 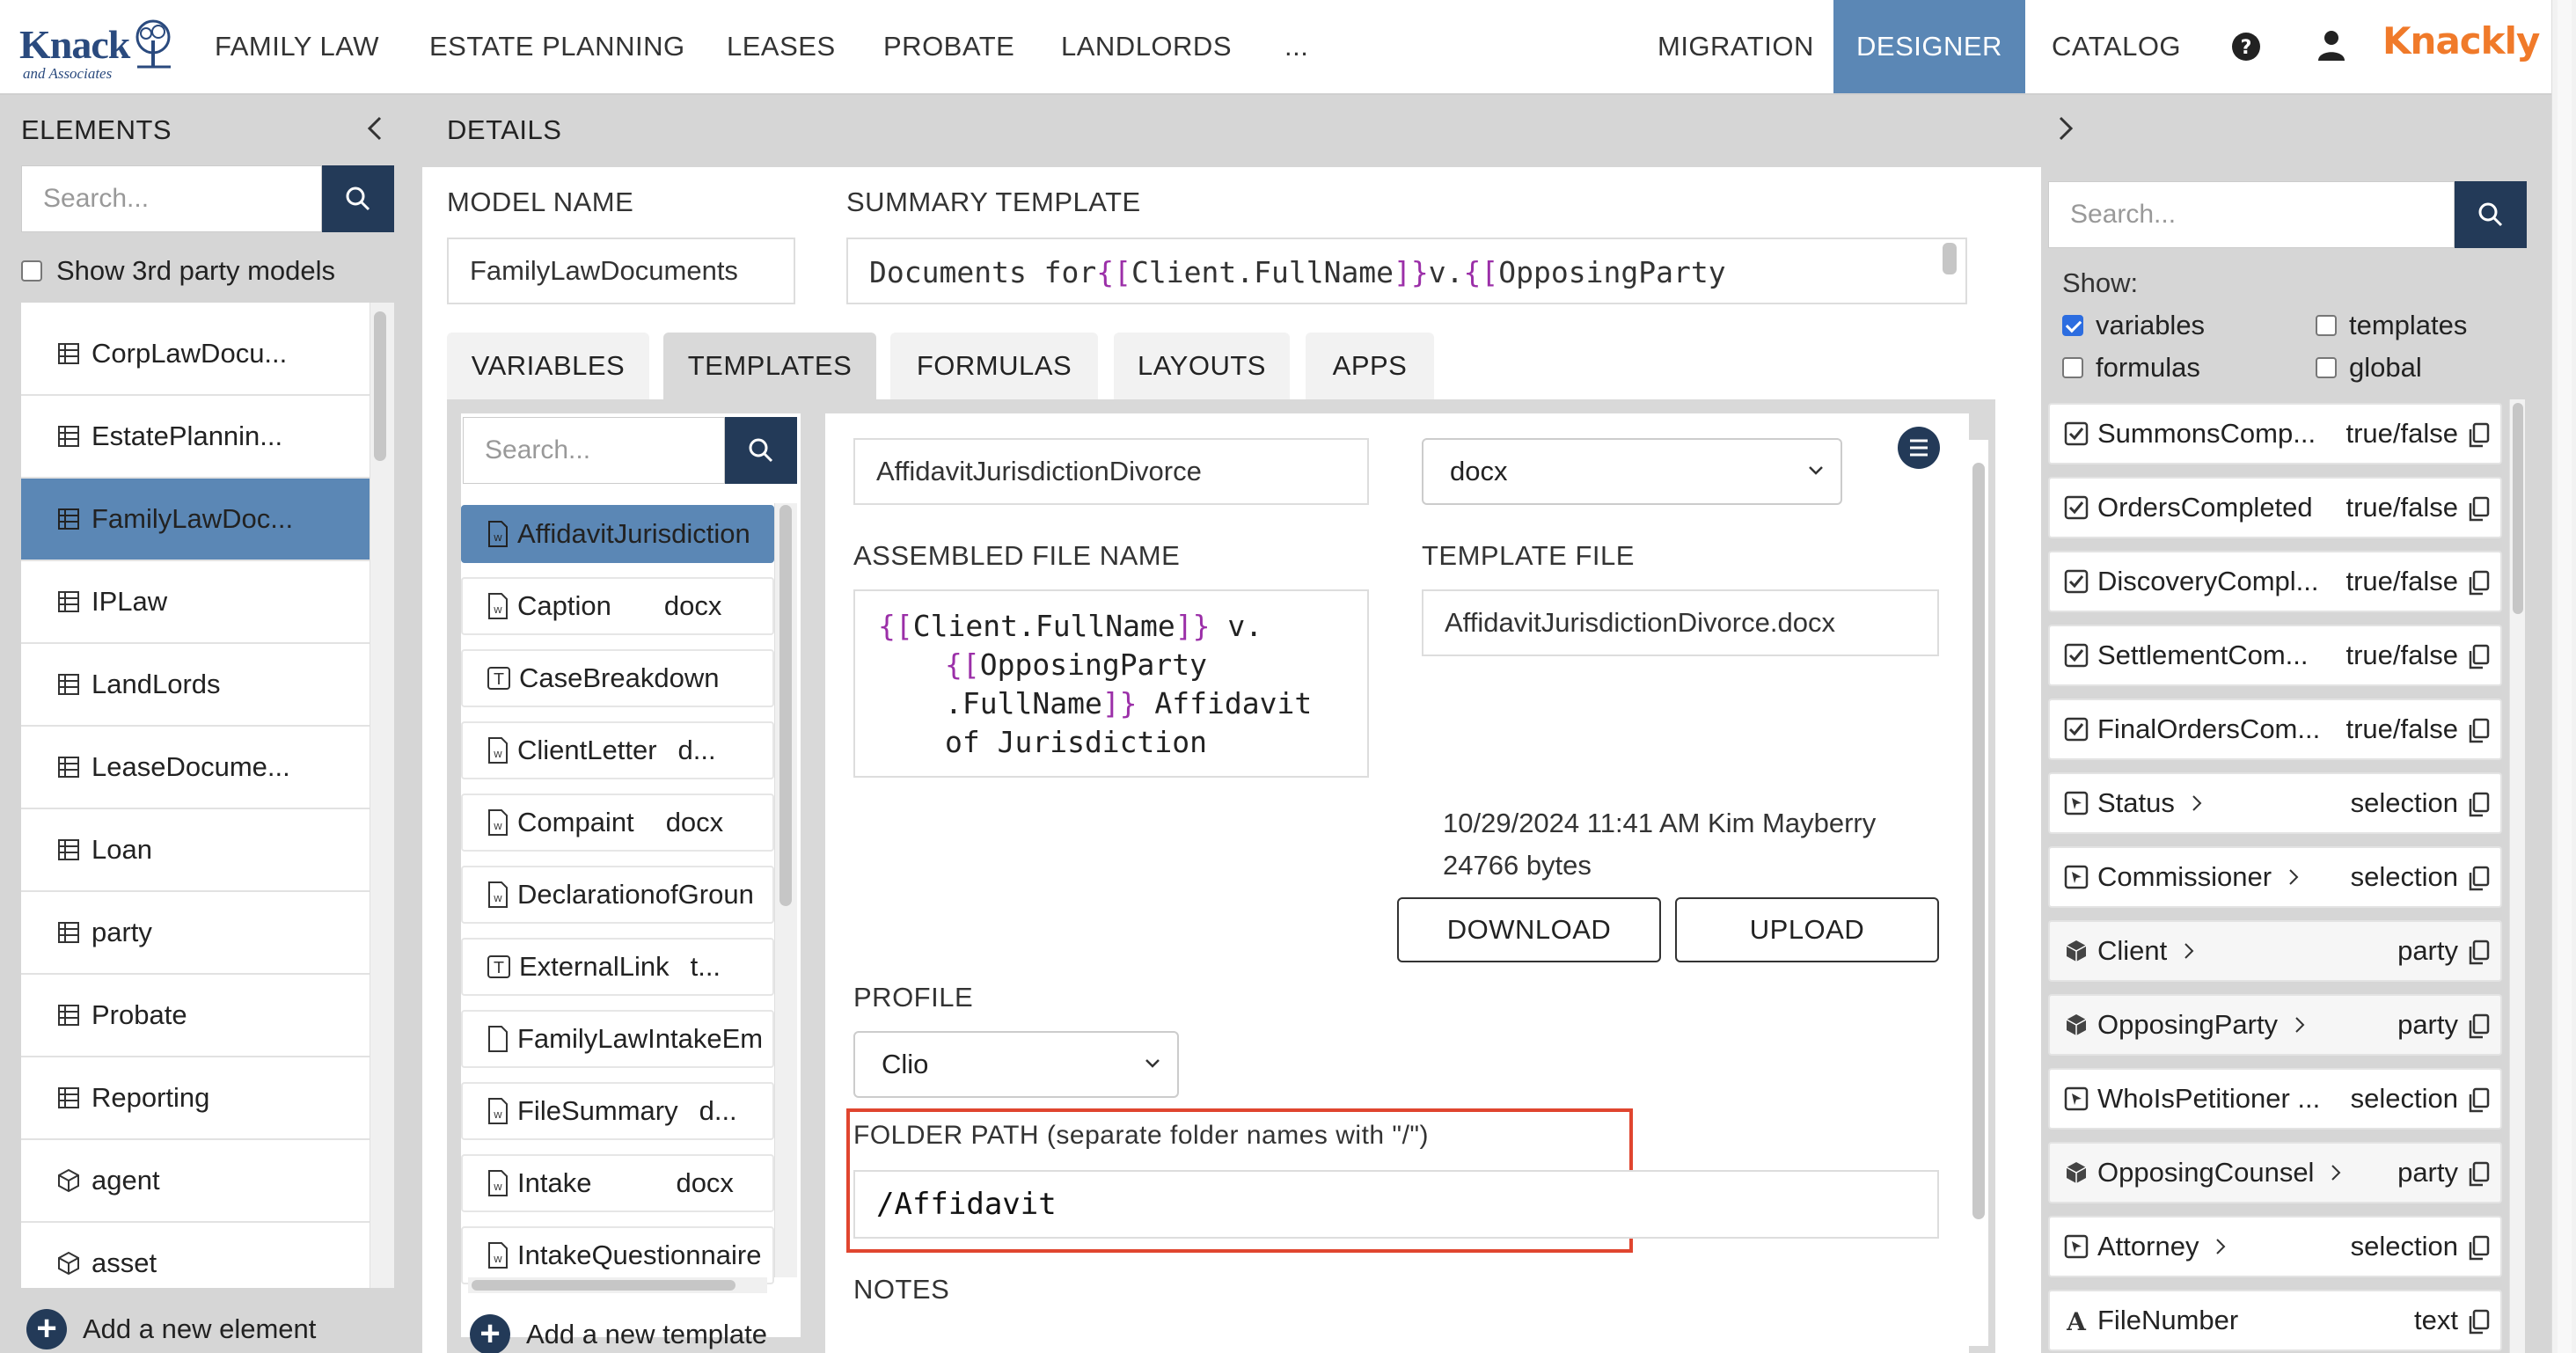 I want to click on variable-search-button, so click(x=2491, y=214).